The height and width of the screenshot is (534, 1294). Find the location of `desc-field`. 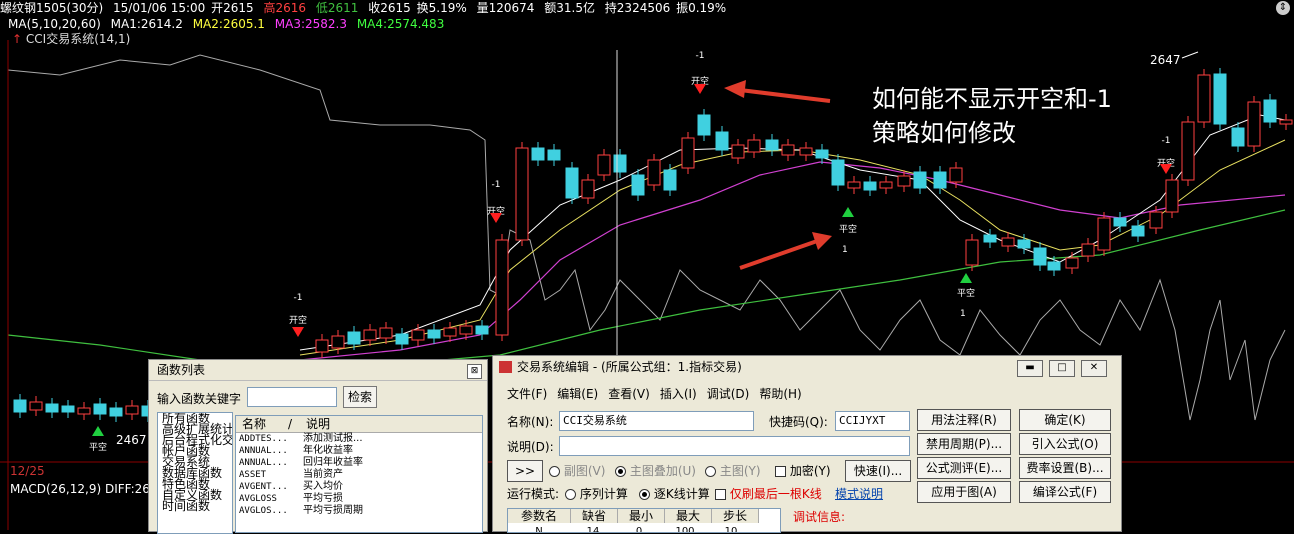

desc-field is located at coordinates (734, 446).